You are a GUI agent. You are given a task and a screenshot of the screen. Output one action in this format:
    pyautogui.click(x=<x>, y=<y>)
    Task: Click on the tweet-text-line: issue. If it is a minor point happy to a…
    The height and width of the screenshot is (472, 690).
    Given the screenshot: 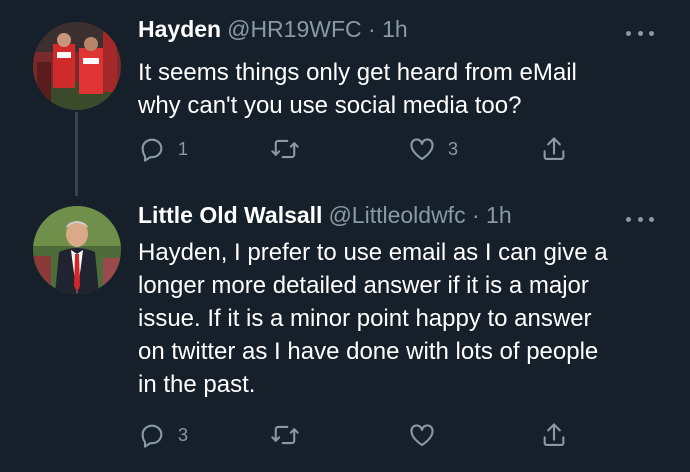 What is the action you would take?
    pyautogui.click(x=365, y=318)
    